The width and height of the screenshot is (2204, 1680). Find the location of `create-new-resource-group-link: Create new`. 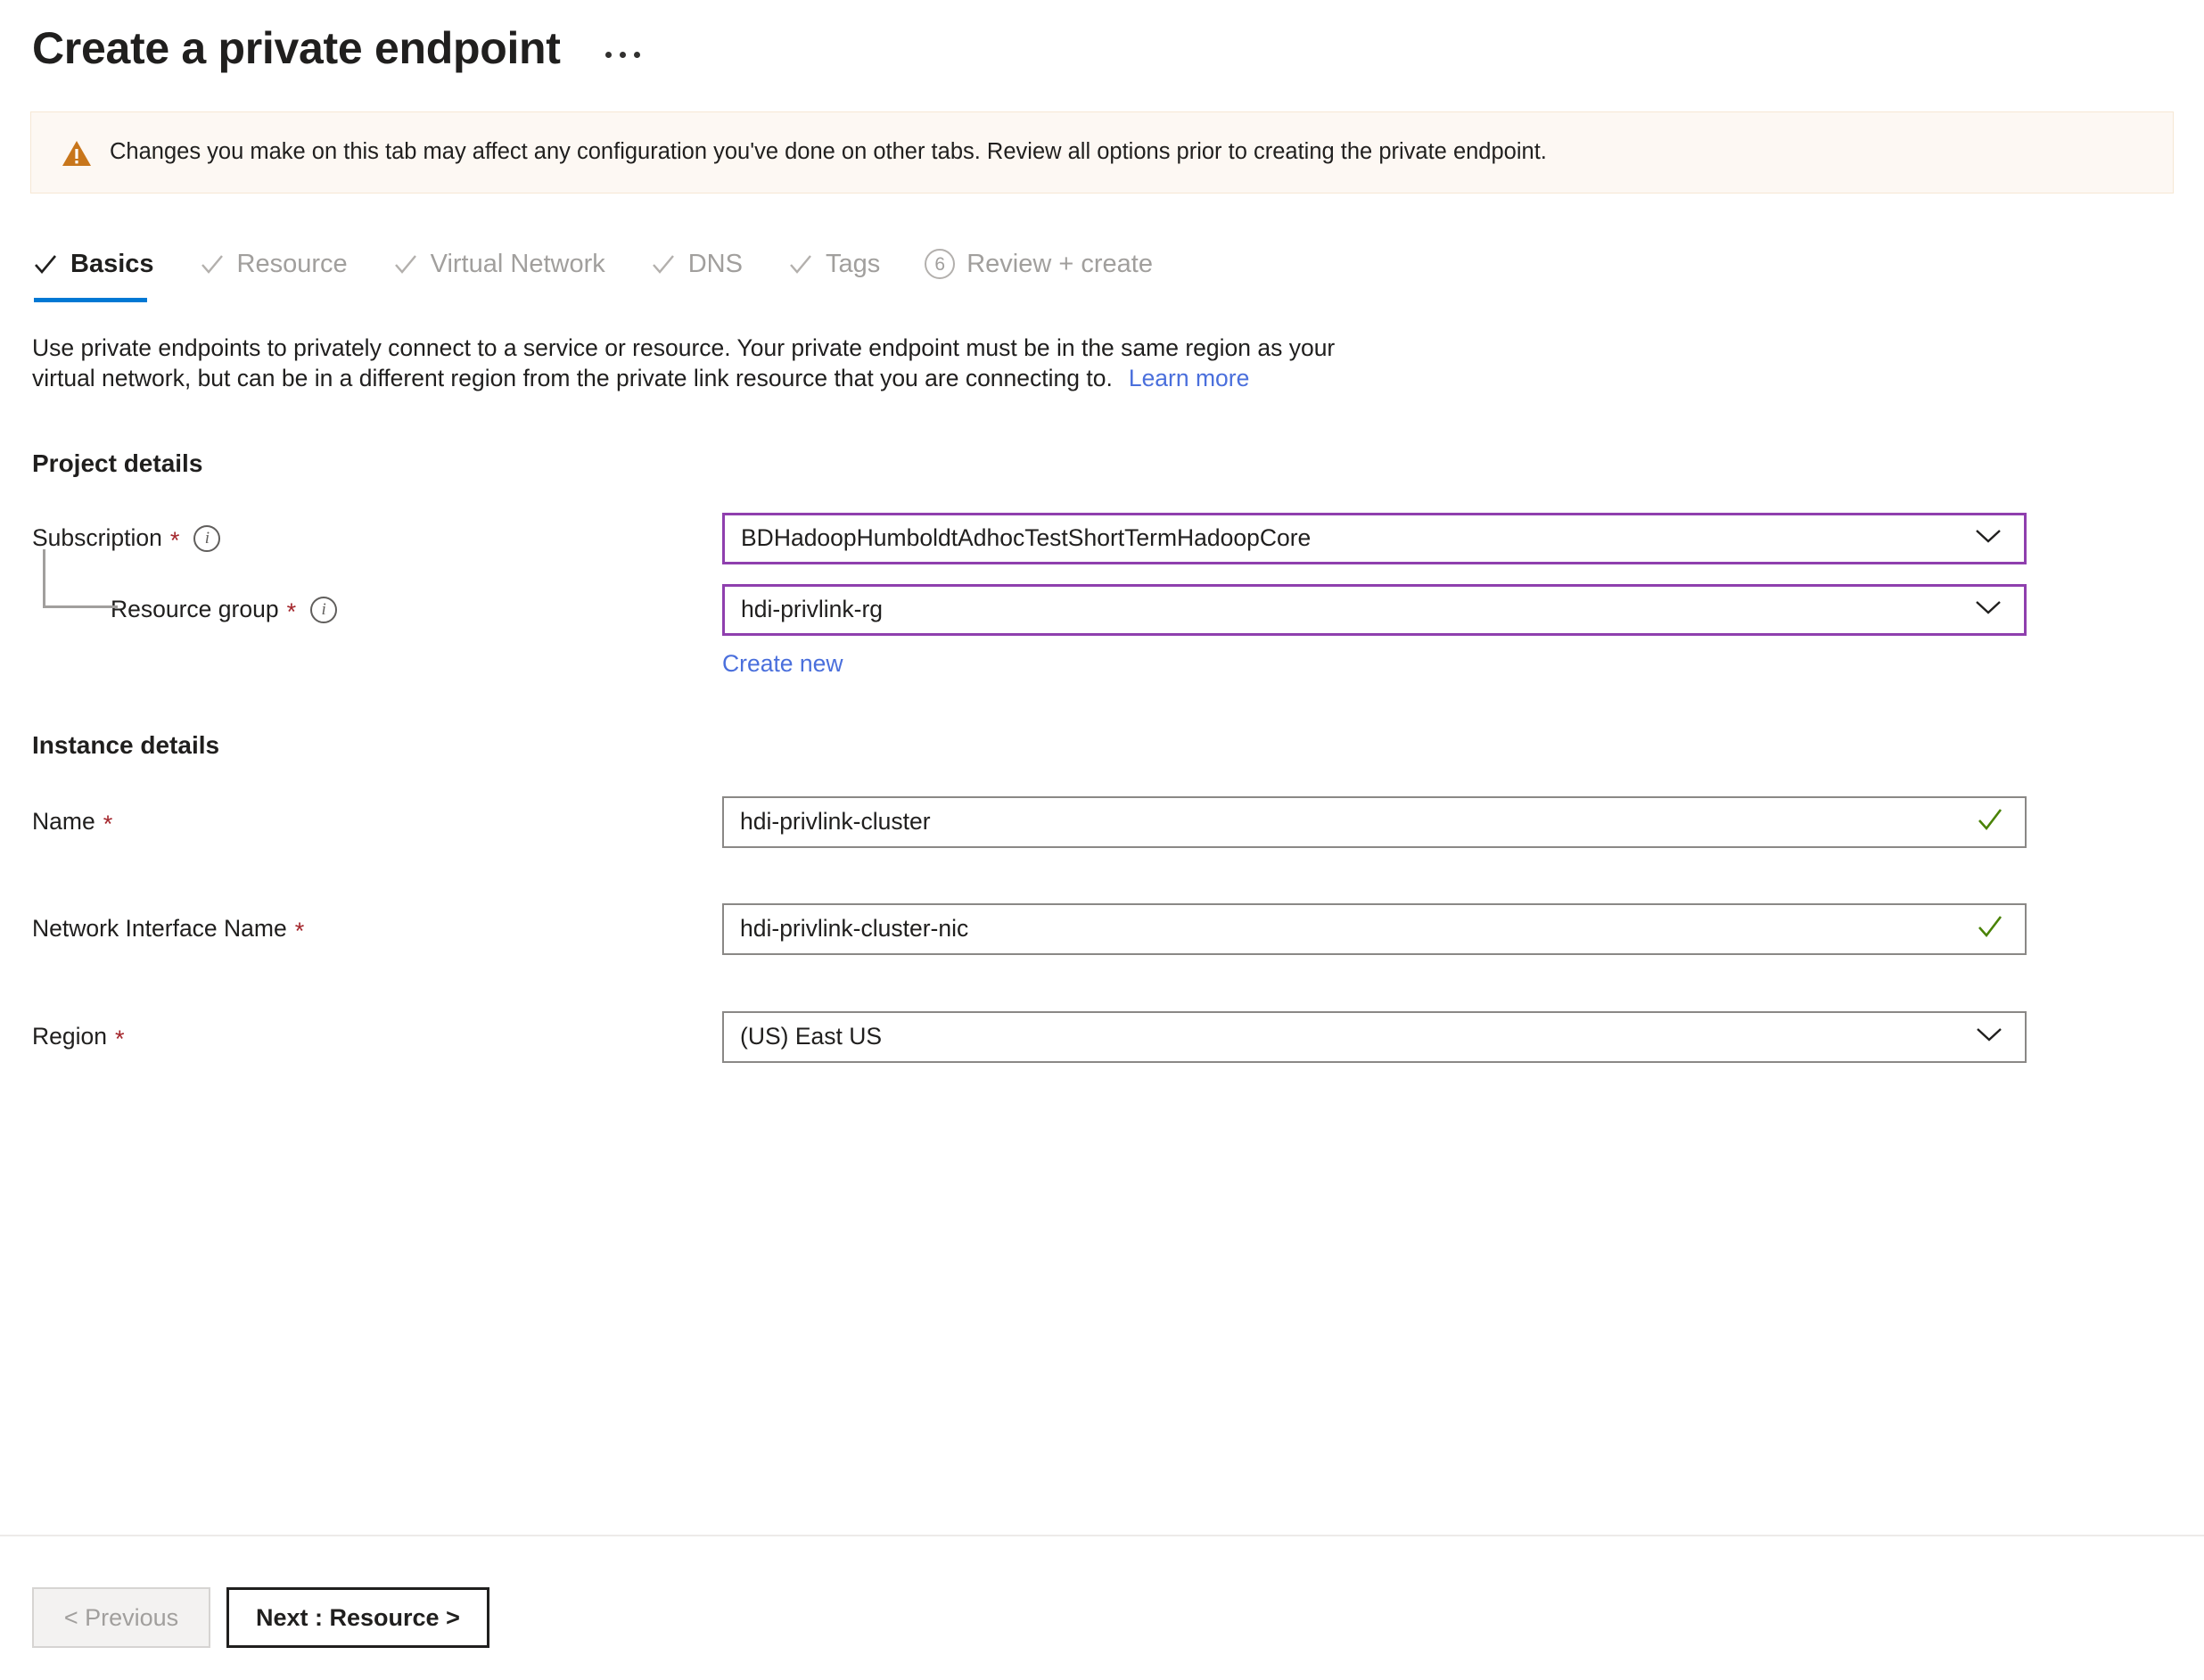

create-new-resource-group-link: Create new is located at coordinates (782, 664).